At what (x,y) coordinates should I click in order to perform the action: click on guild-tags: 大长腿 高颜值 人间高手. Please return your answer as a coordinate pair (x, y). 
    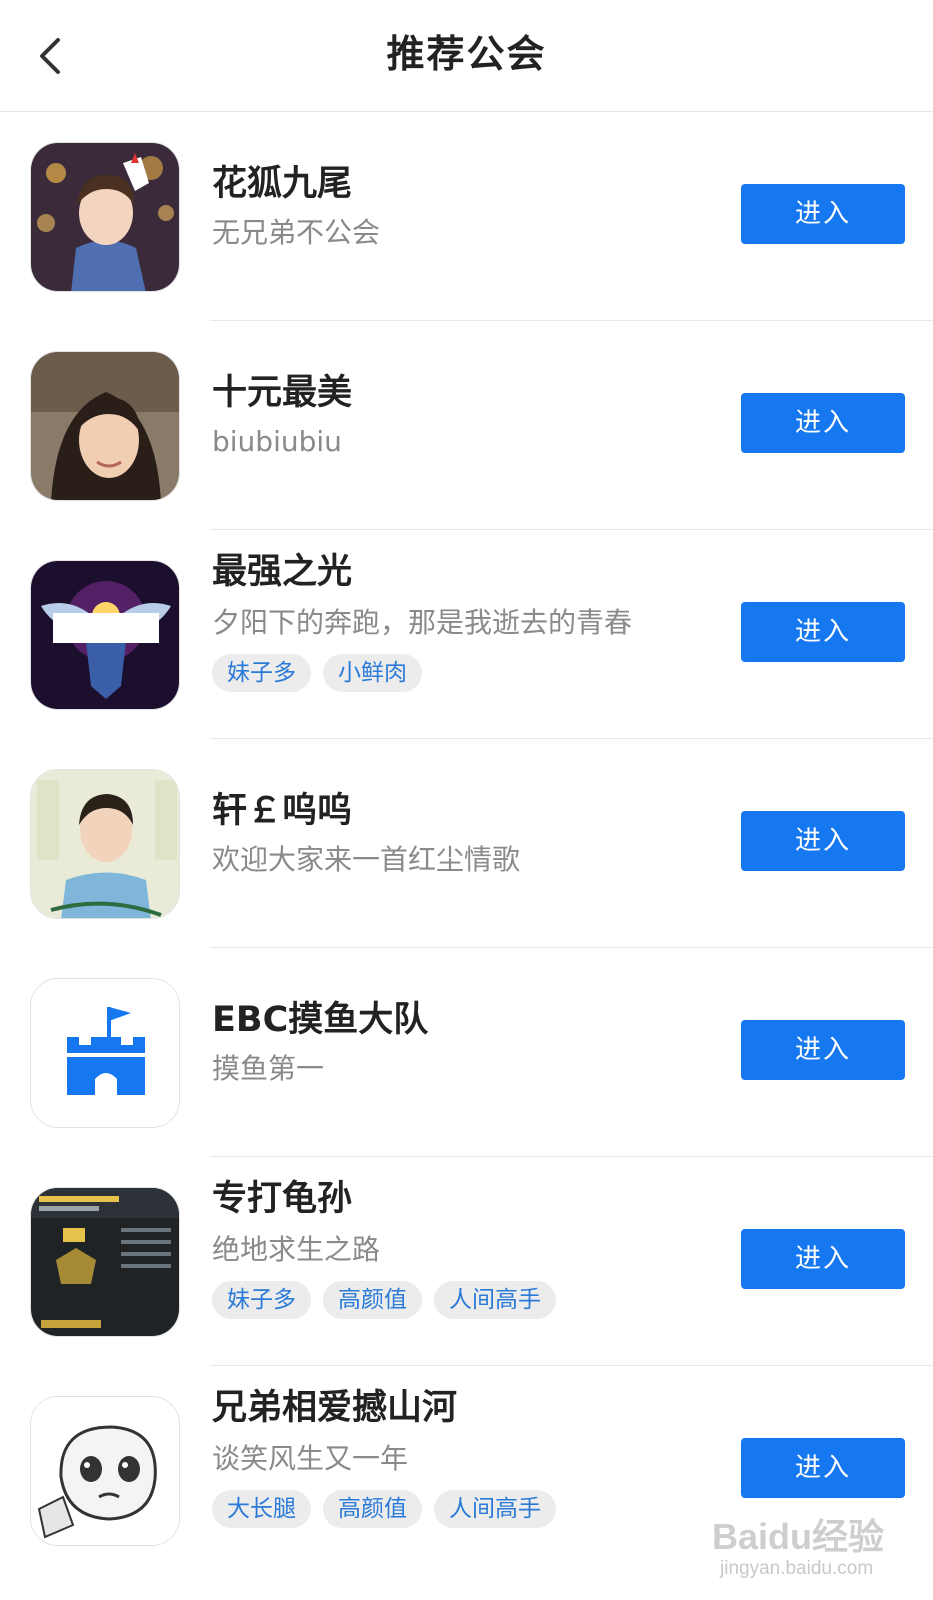
    Looking at the image, I should click on (384, 1509).